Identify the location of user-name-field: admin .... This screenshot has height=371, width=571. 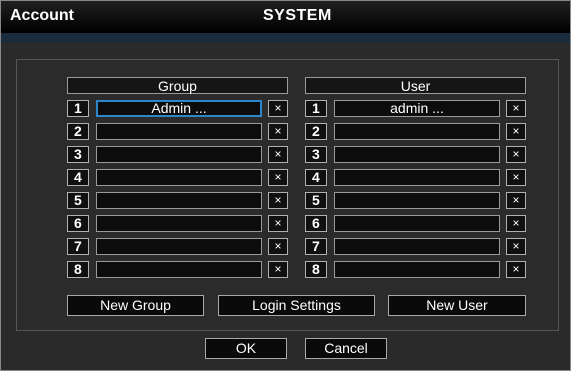
(417, 108).